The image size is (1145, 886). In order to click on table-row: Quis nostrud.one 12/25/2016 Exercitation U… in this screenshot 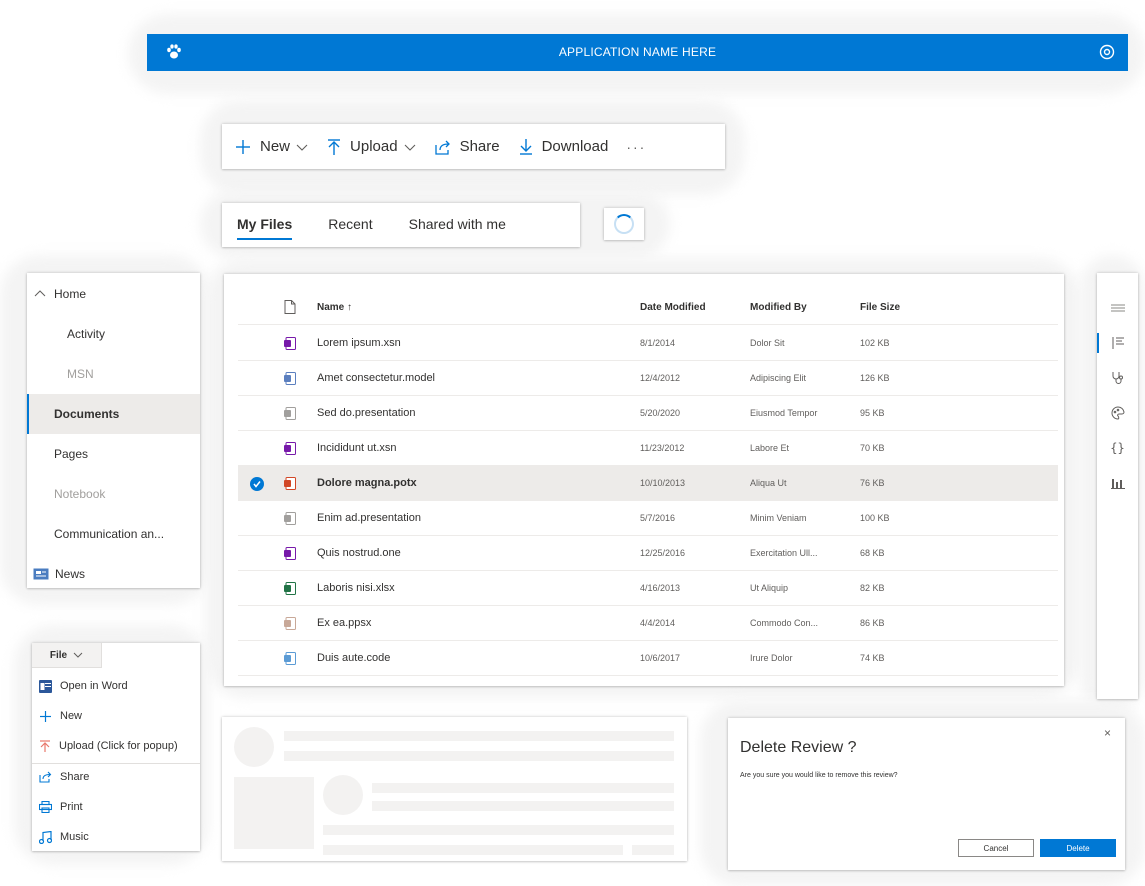, I will do `click(648, 553)`.